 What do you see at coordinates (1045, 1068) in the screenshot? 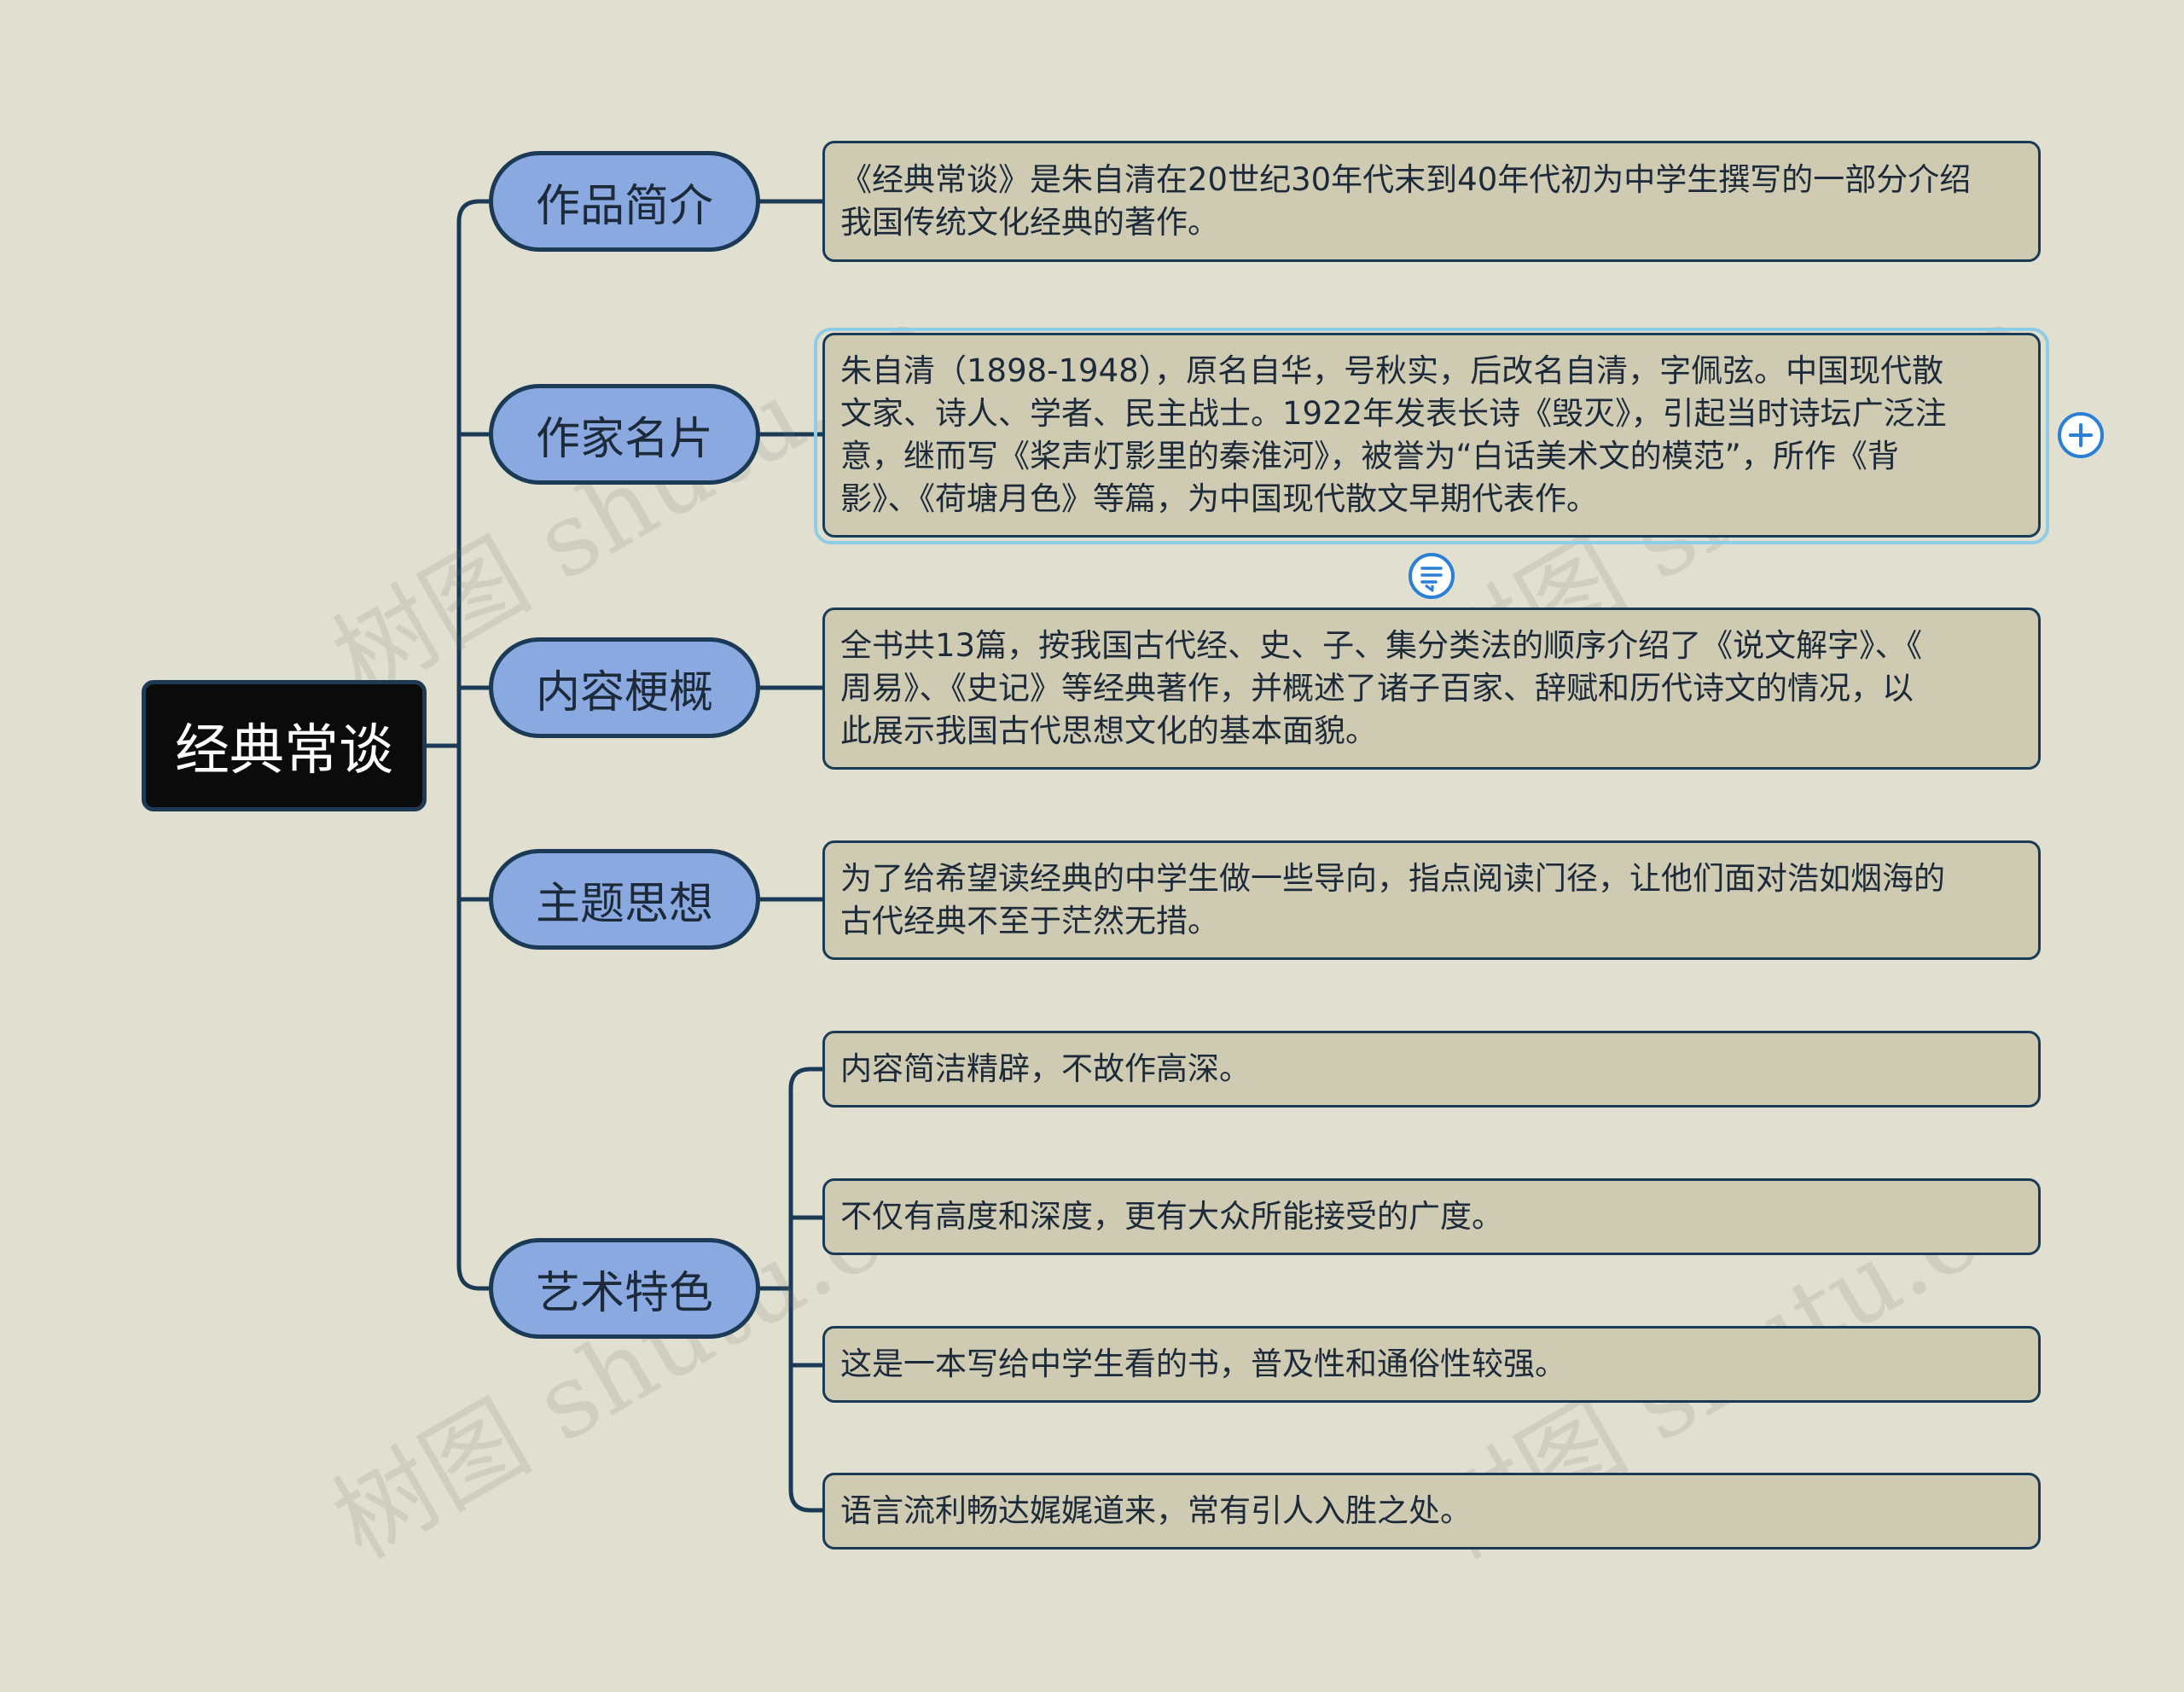
I see `leaf-text-line: 内容简洁精辟，不故作高深。` at bounding box center [1045, 1068].